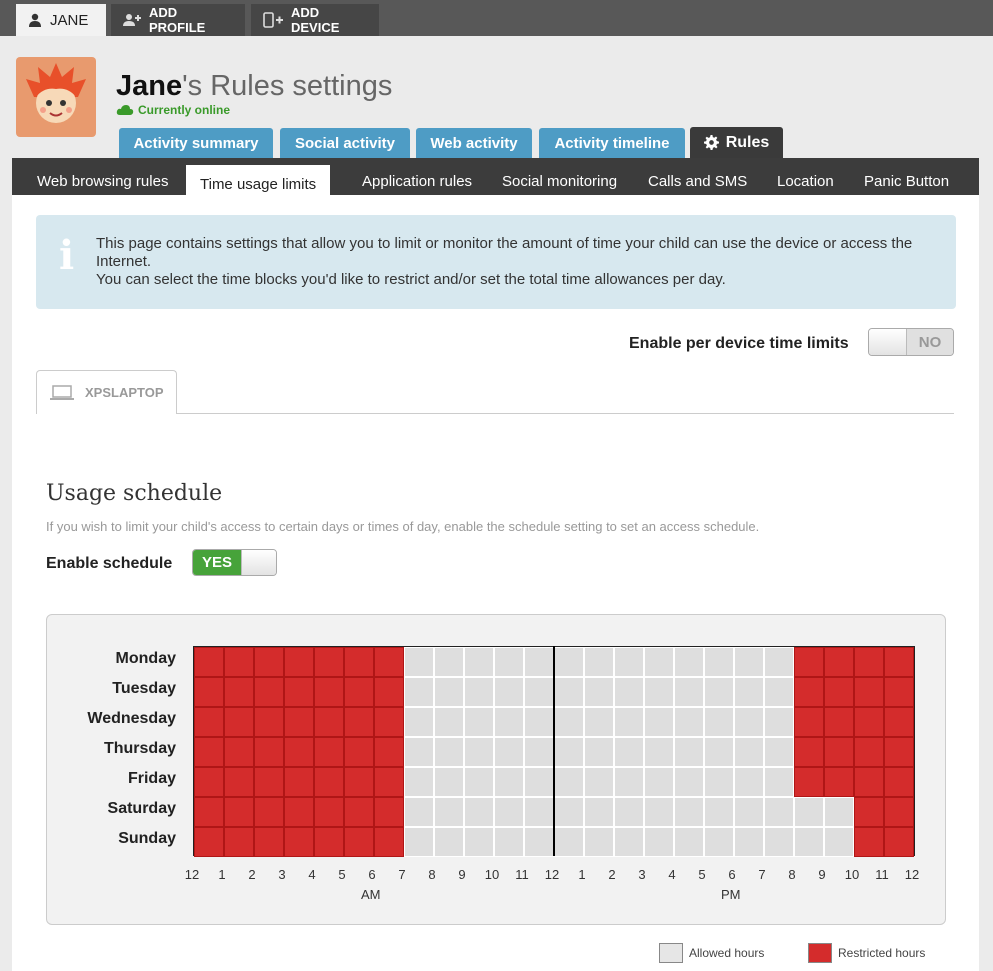 Image resolution: width=993 pixels, height=971 pixels. I want to click on per-device-limits-toggle: NO, so click(911, 342).